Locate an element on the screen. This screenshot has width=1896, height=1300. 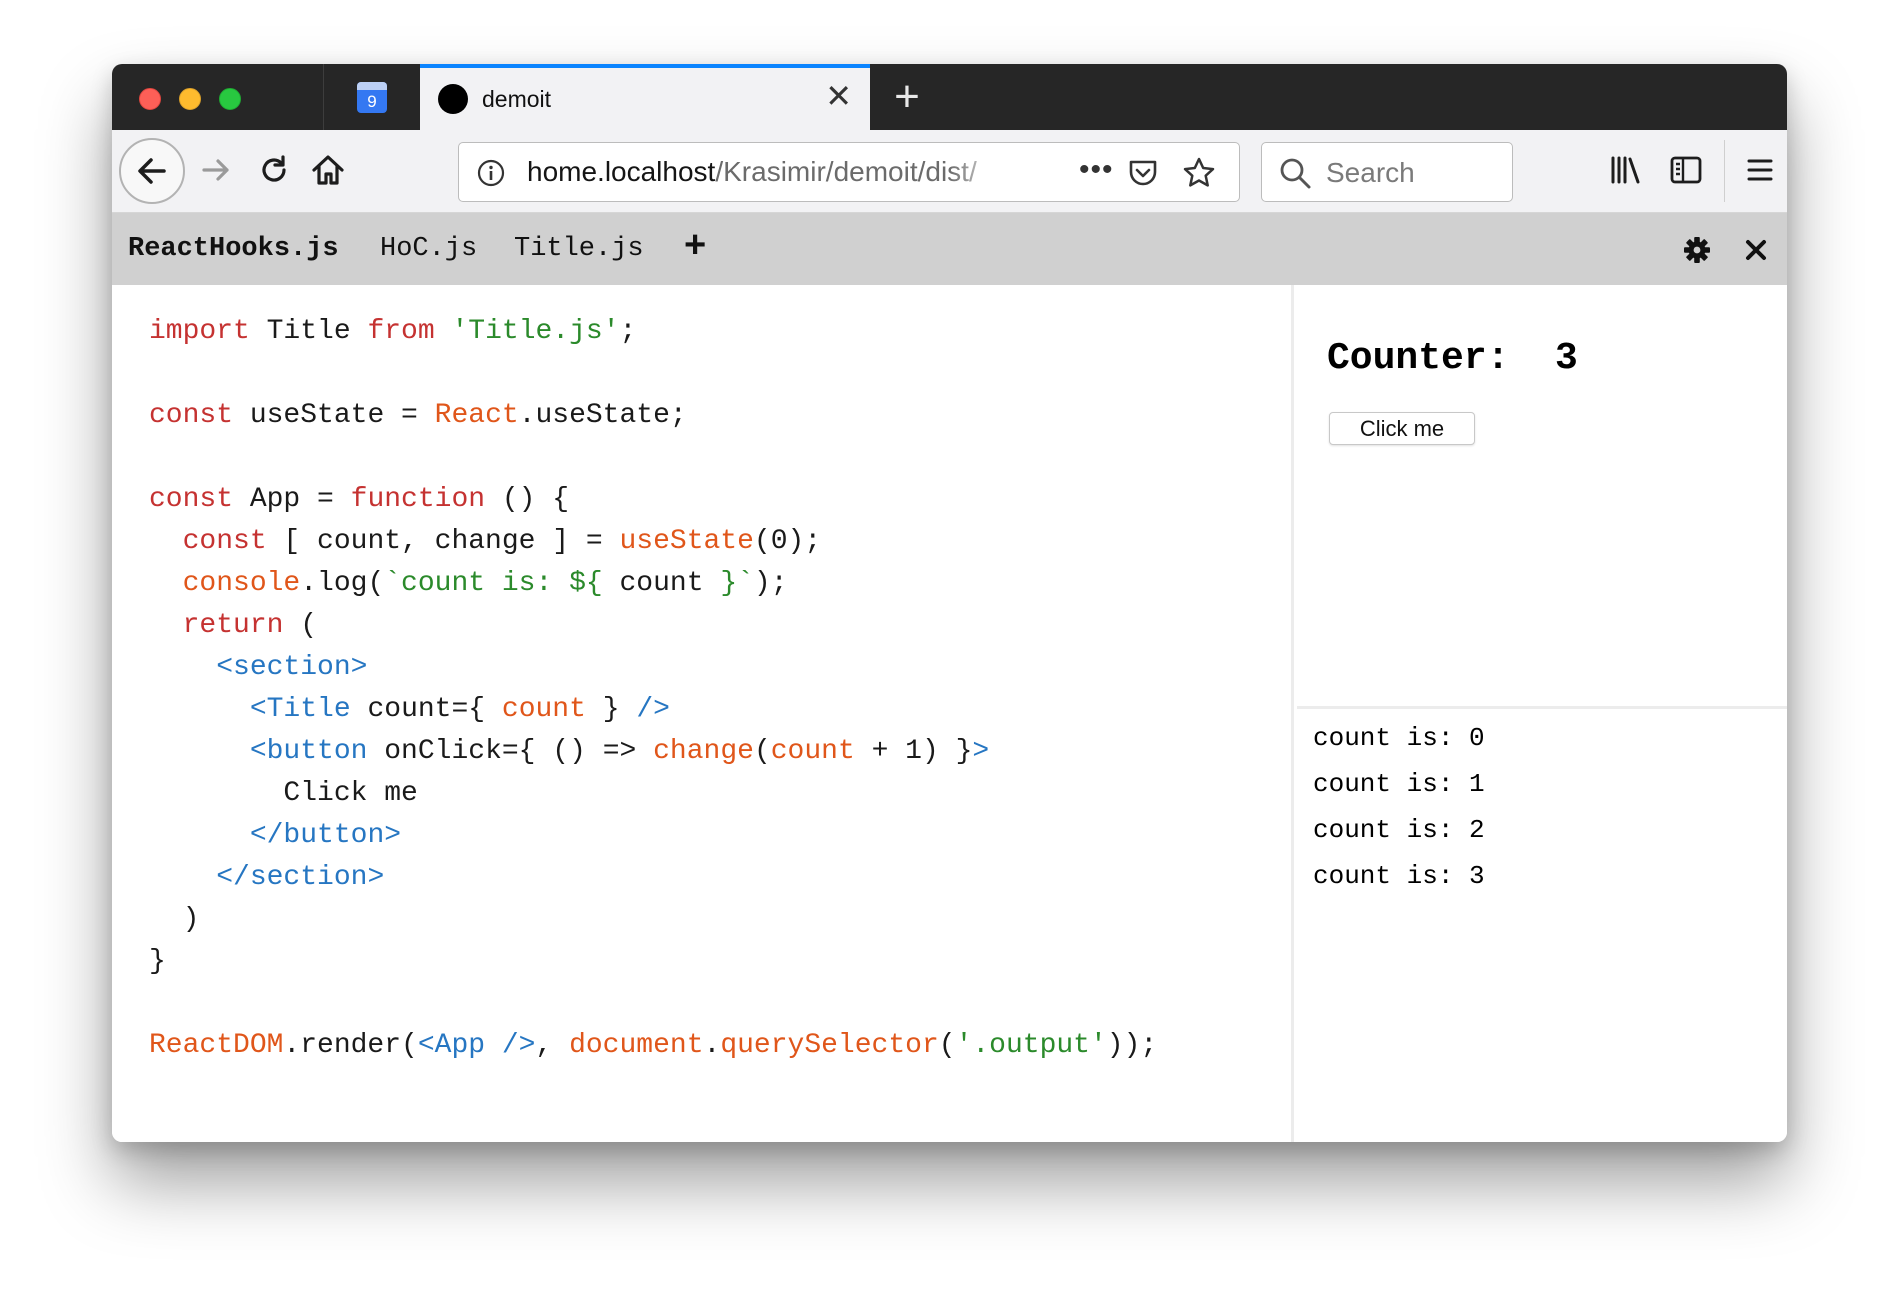
info-circle-icon is located at coordinates (491, 173).